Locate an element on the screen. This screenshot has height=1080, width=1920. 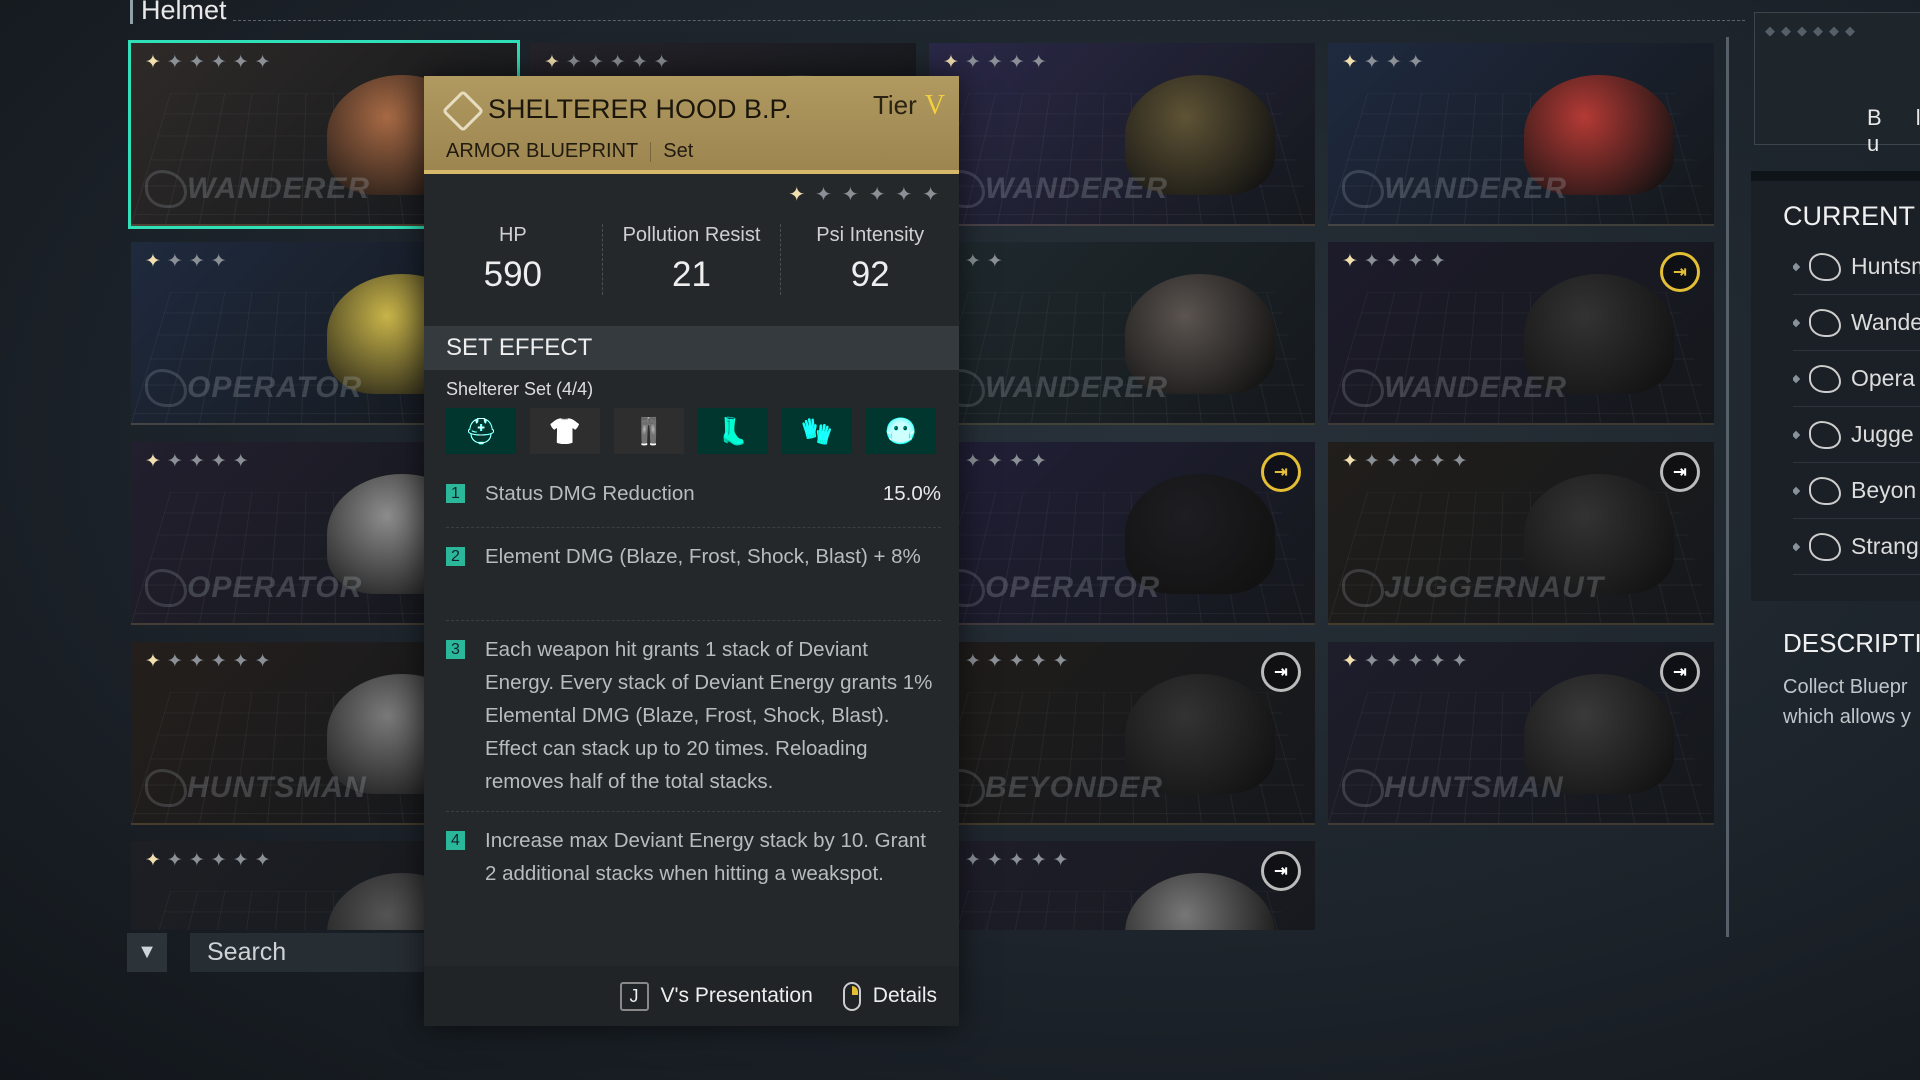
filter-button: ▼ is located at coordinates (147, 952).